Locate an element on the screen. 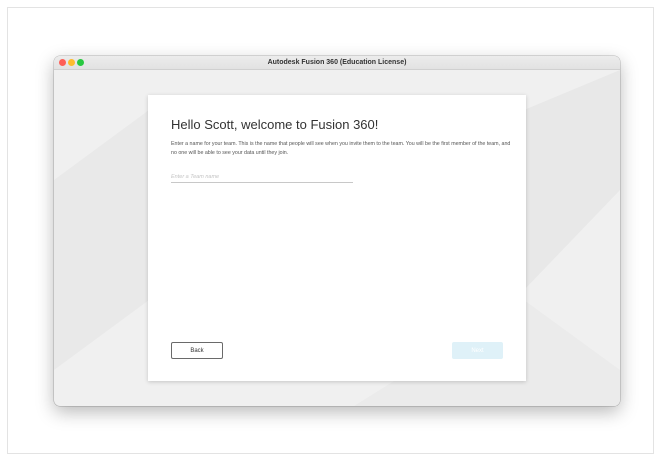  window-title: Autodesk Fusion 360 (Education License) is located at coordinates (337, 62).